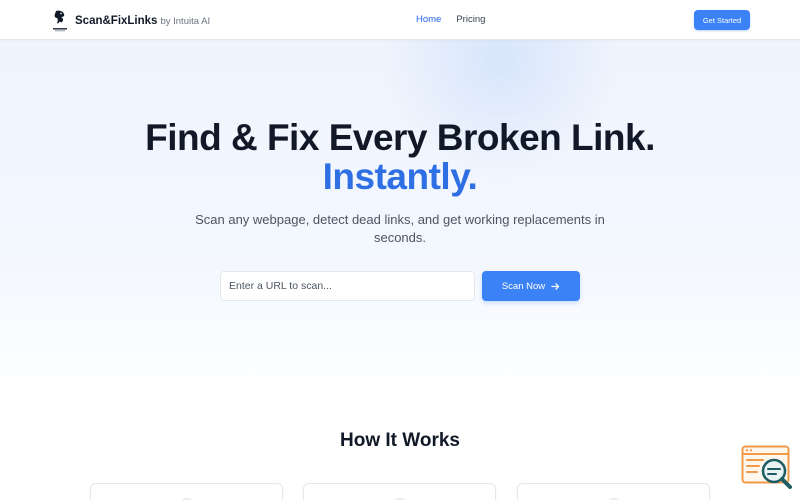 The width and height of the screenshot is (800, 500). I want to click on nav-home-link: Home, so click(428, 19).